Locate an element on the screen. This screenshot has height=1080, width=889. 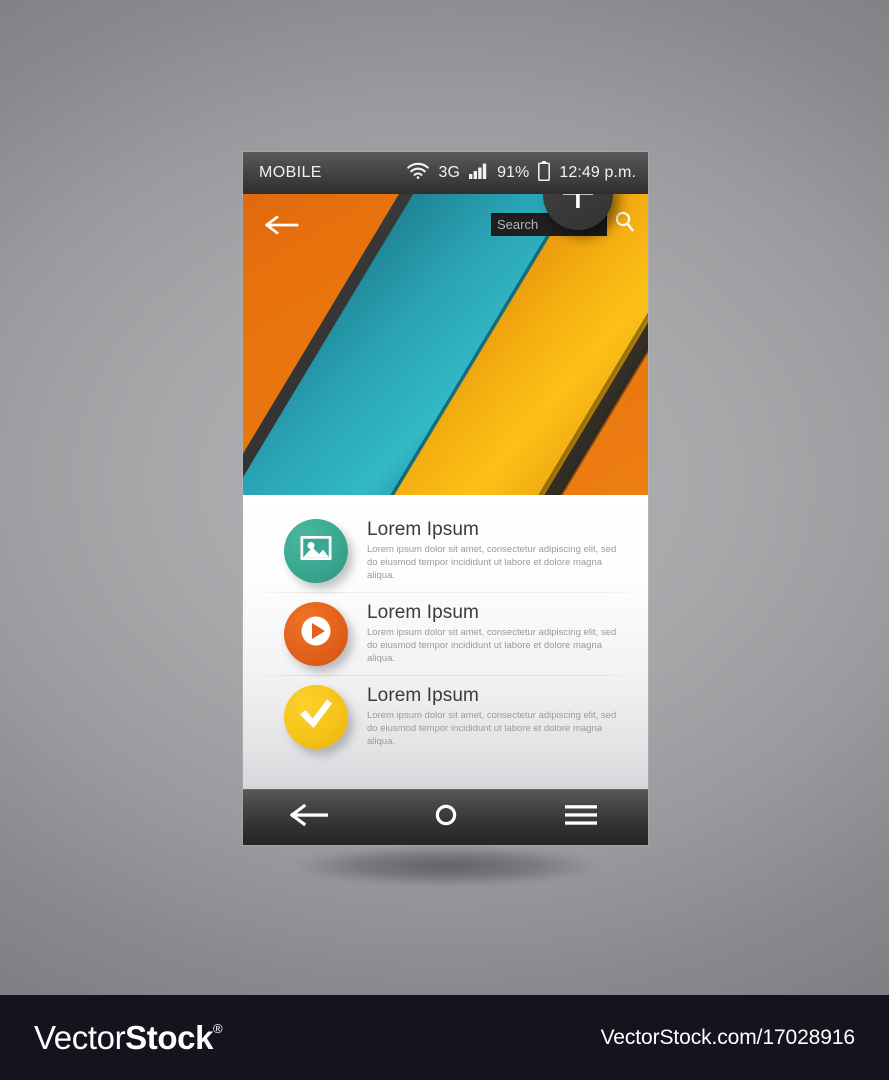
play-button-icon is located at coordinates (316, 633).